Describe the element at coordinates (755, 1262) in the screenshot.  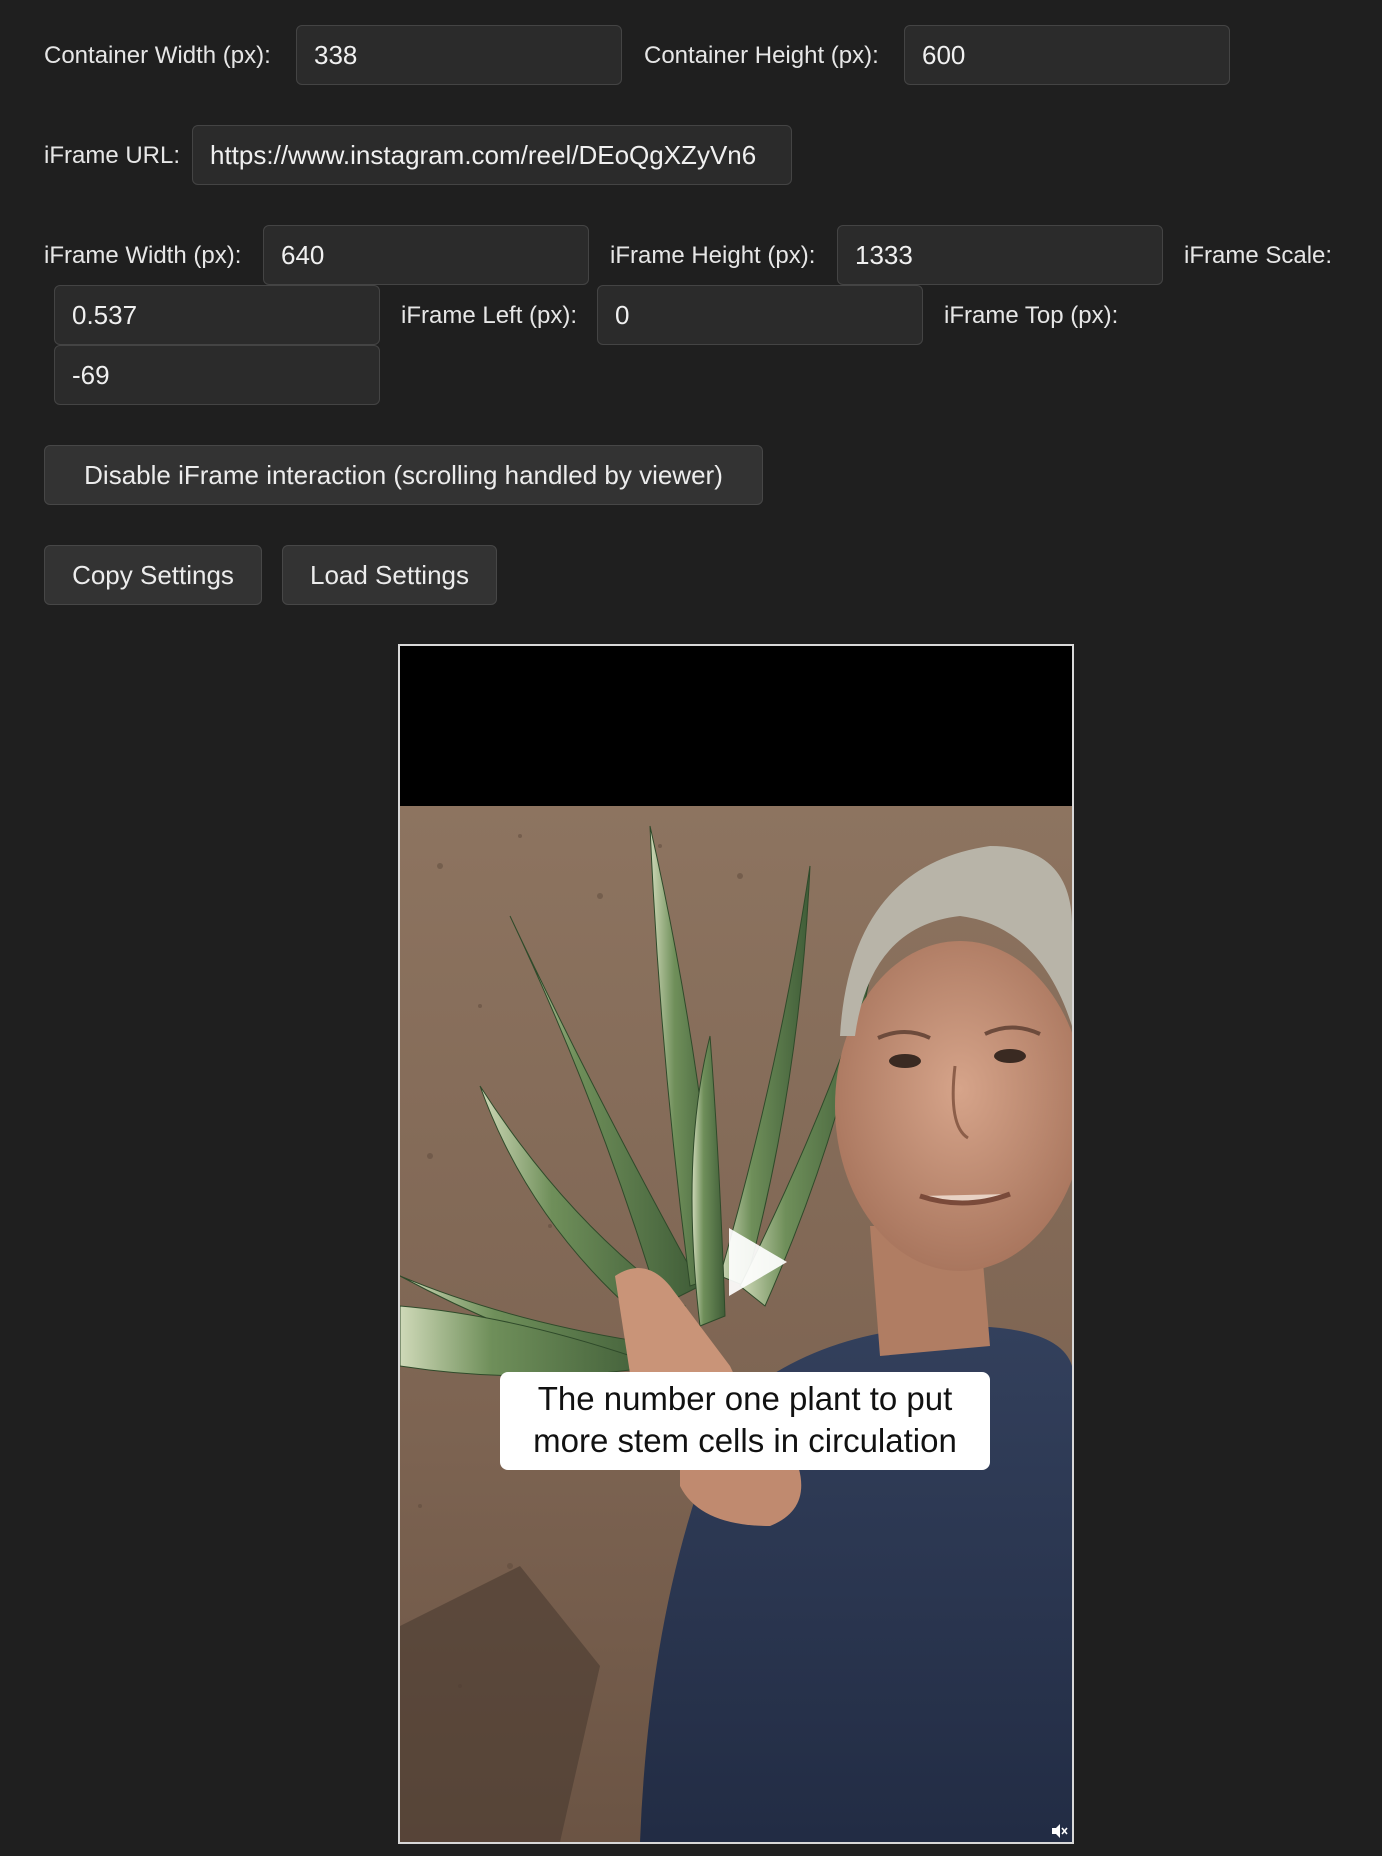
I see `play-icon` at that location.